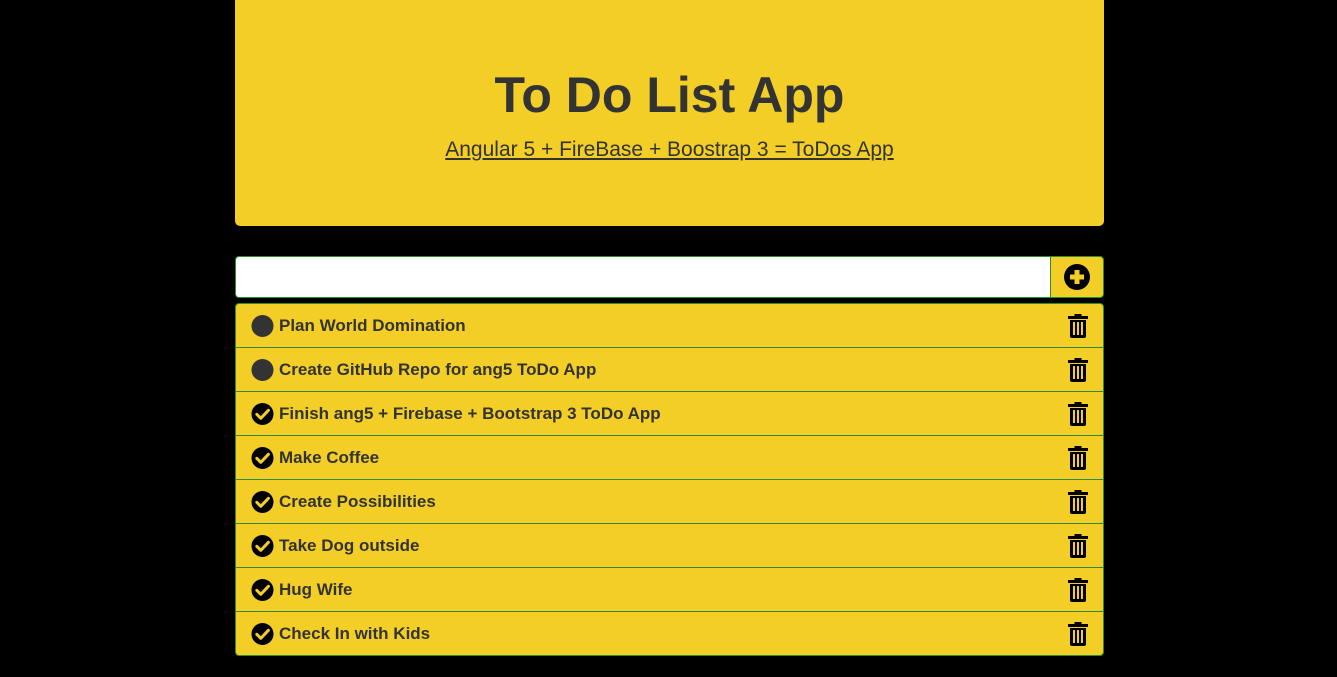 The height and width of the screenshot is (677, 1337). I want to click on todo-item: Check In with Kids, so click(669, 633).